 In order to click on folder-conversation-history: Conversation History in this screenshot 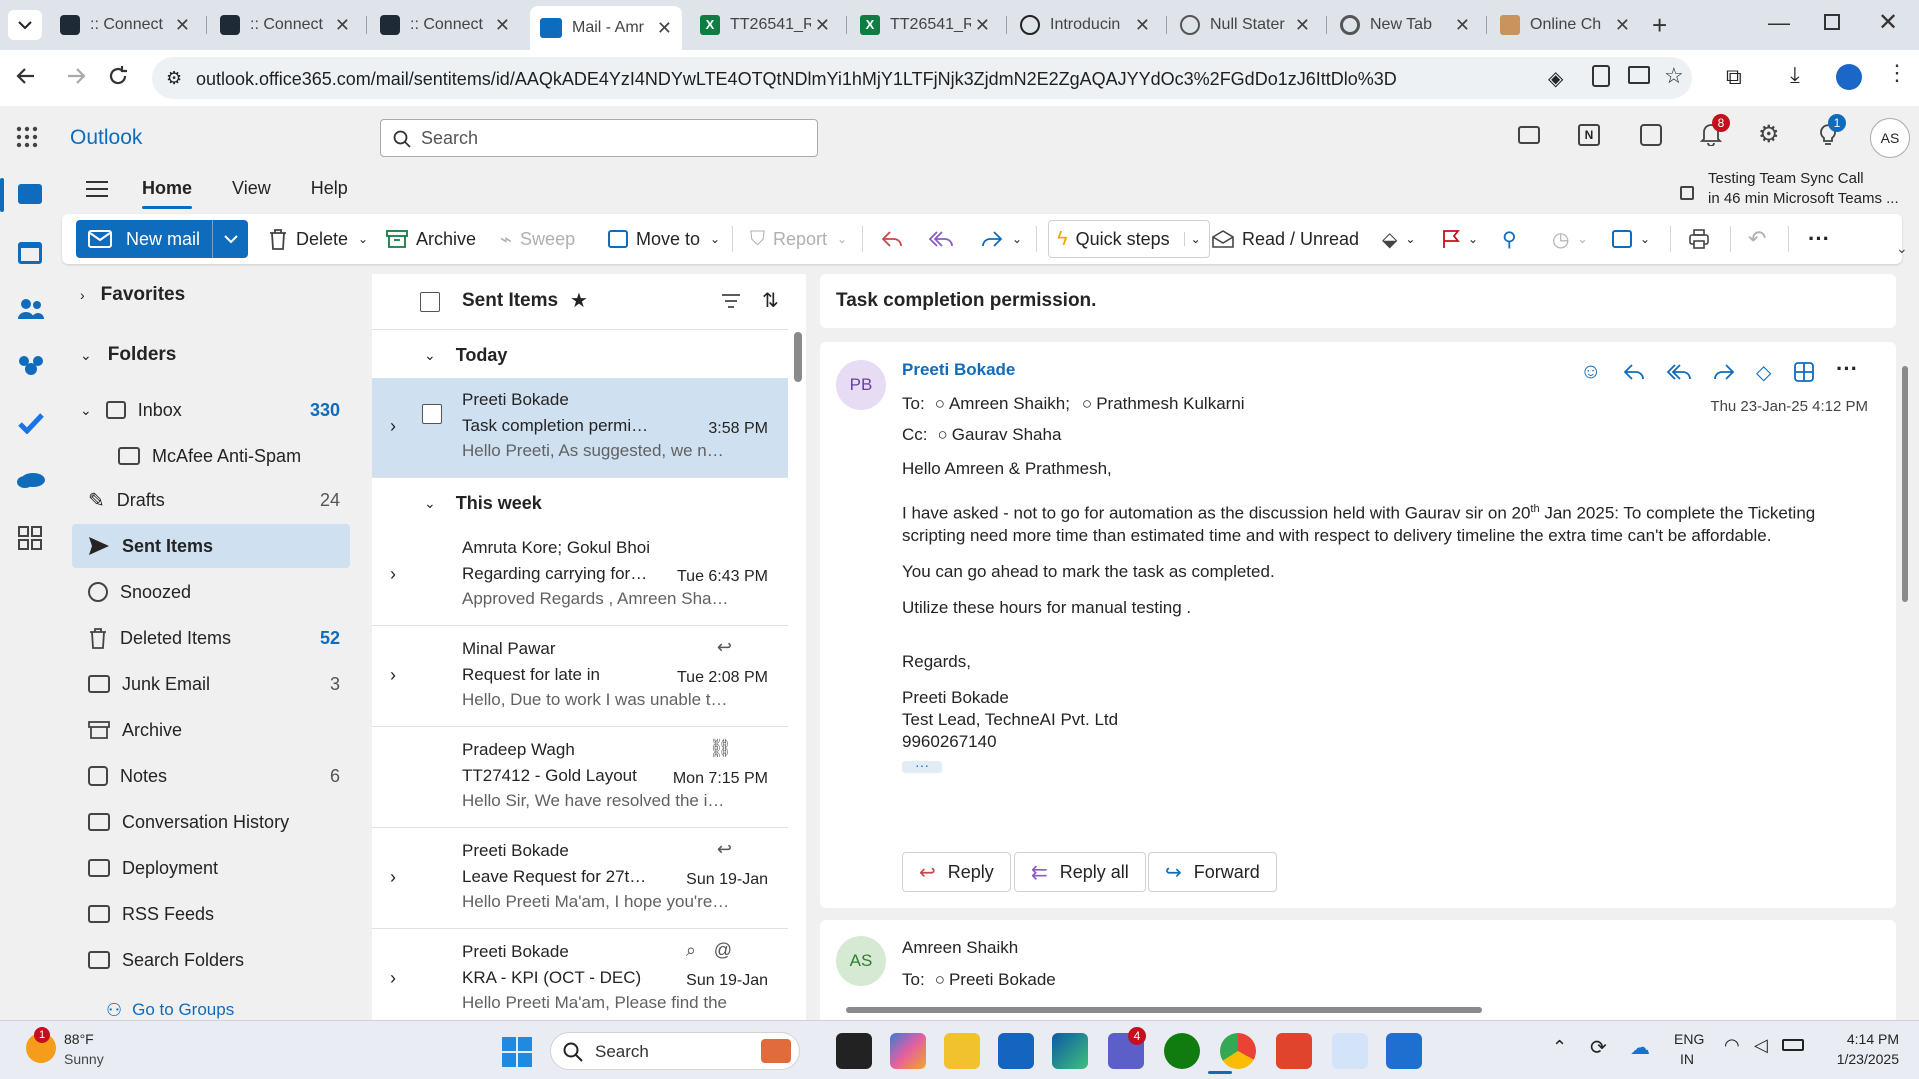, I will do `click(211, 822)`.